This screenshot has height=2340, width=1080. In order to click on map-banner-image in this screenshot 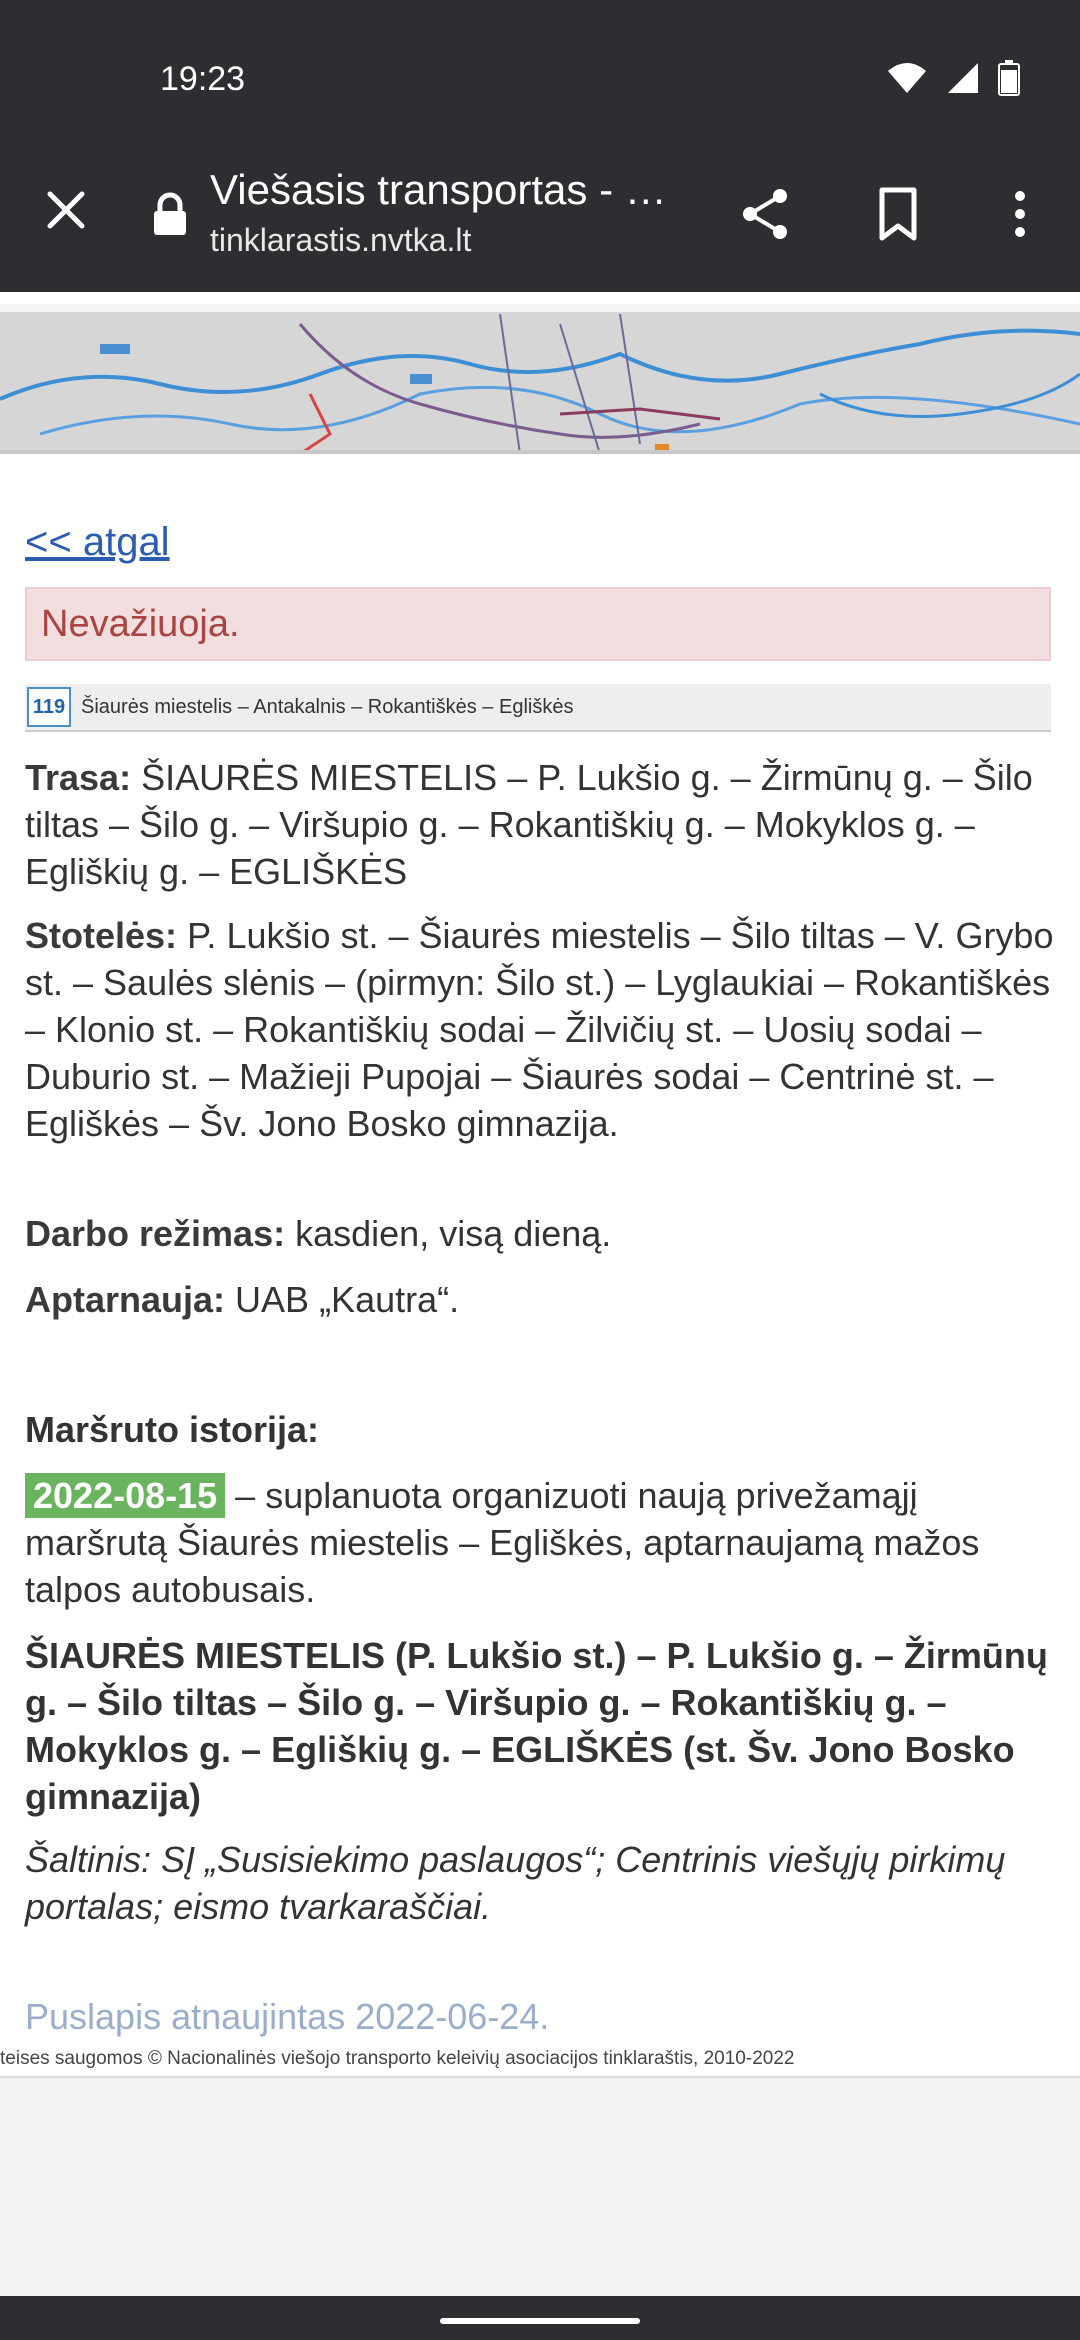, I will do `click(540, 379)`.